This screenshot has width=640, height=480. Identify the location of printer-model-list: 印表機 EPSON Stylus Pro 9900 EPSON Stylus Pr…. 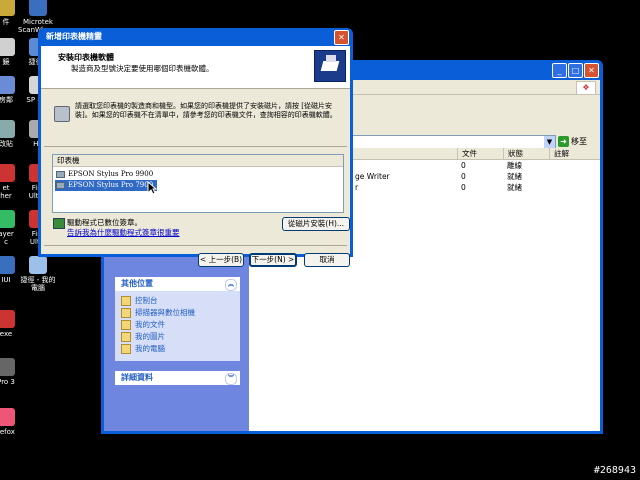
(198, 183).